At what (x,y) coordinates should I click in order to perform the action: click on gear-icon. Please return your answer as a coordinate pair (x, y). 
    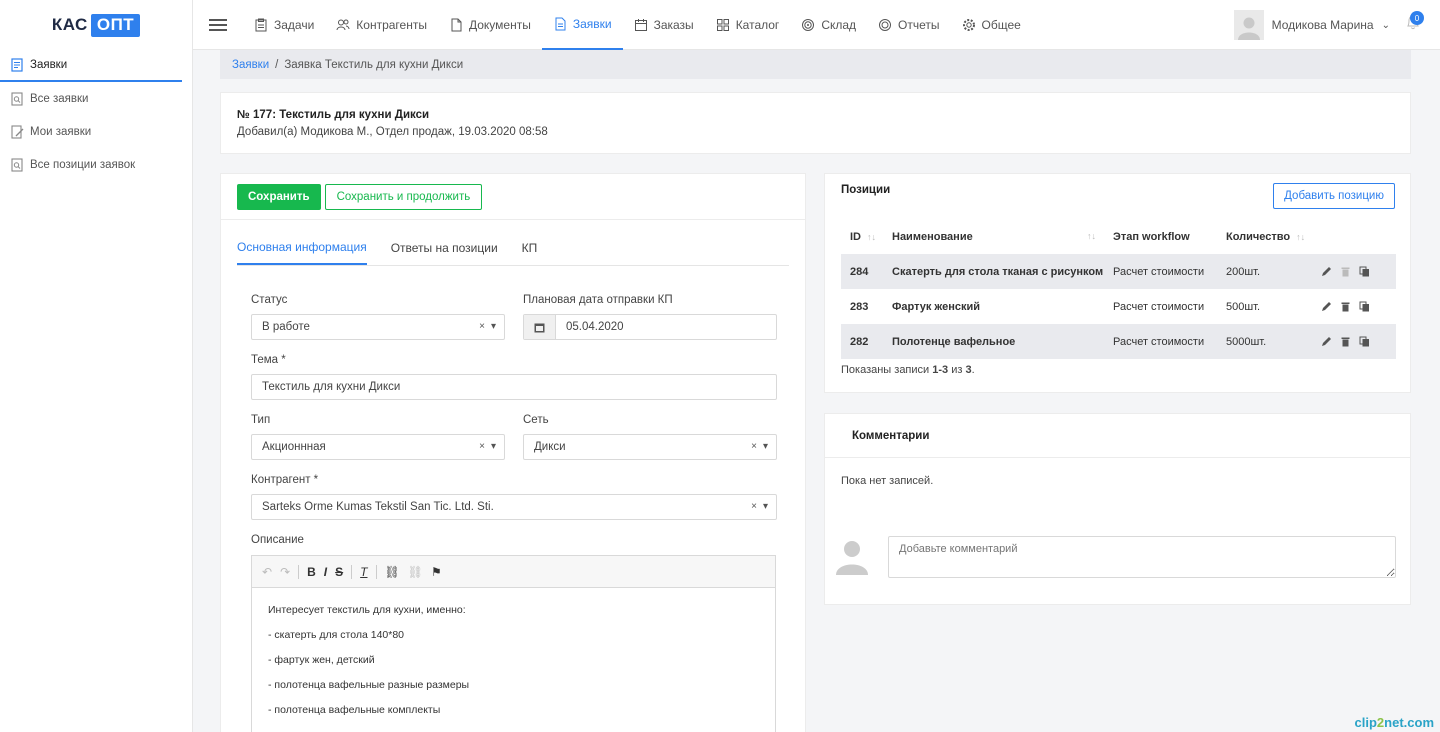
    Looking at the image, I should click on (968, 24).